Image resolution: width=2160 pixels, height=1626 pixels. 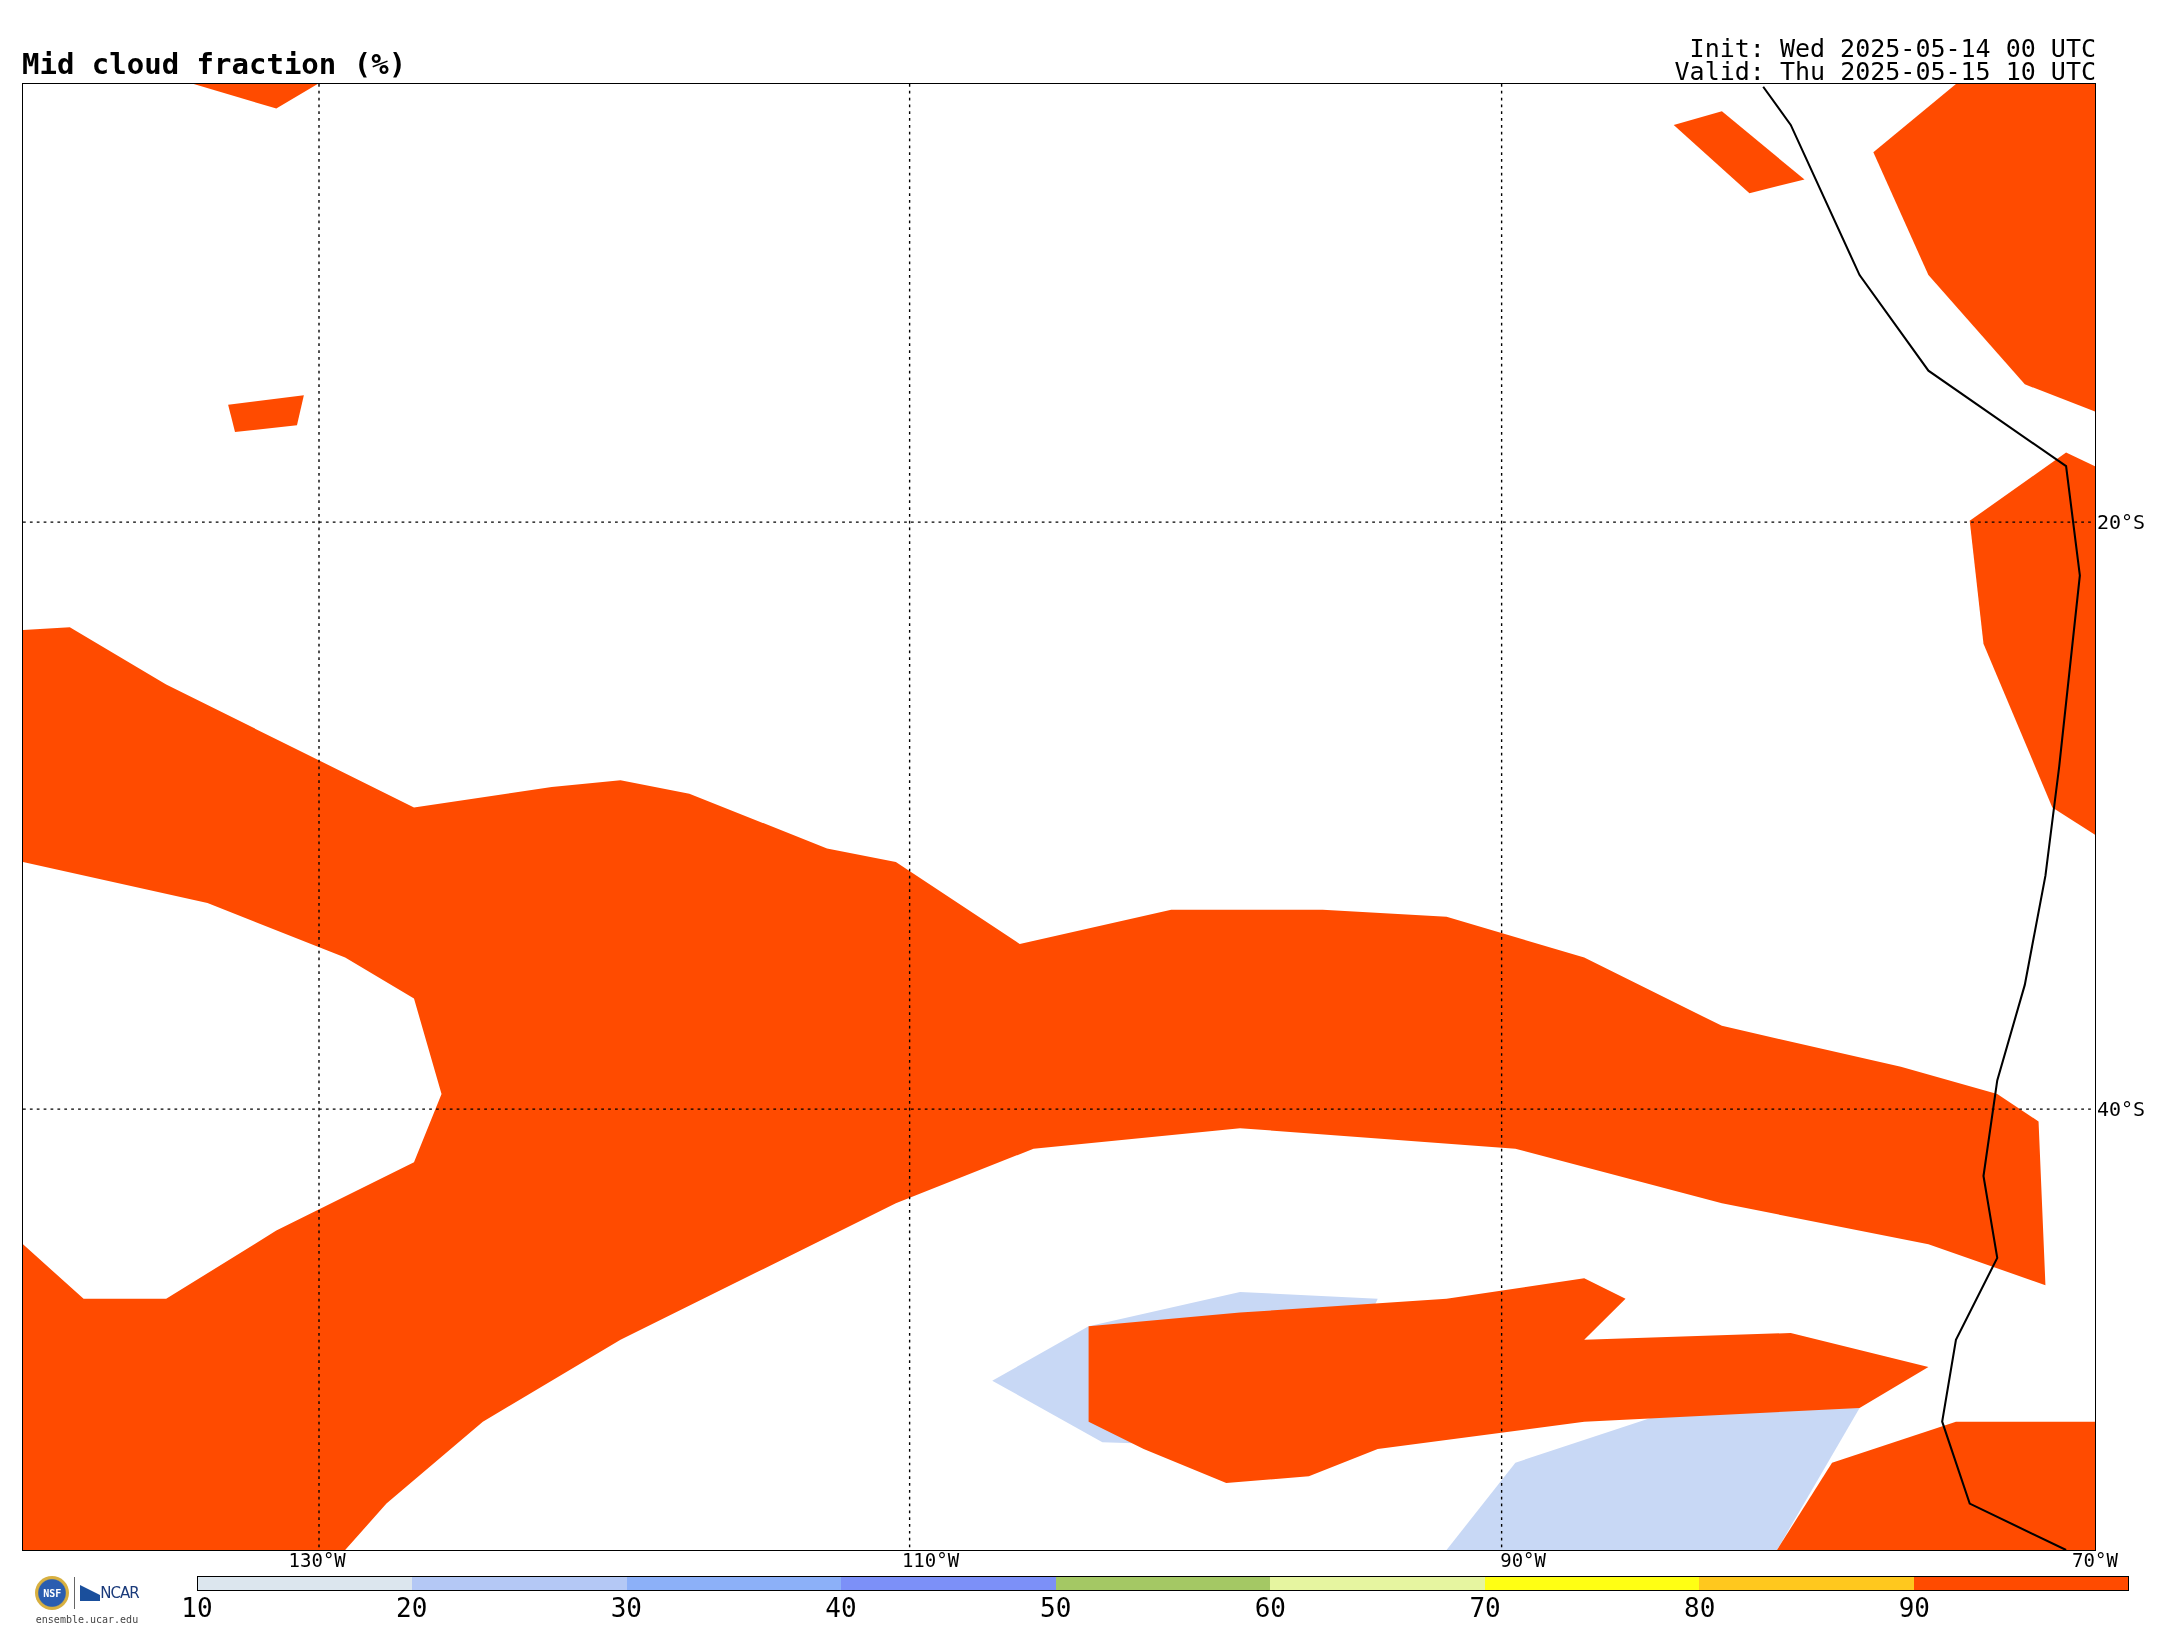 I want to click on colorbar-tick-label: 30, so click(x=626, y=1608).